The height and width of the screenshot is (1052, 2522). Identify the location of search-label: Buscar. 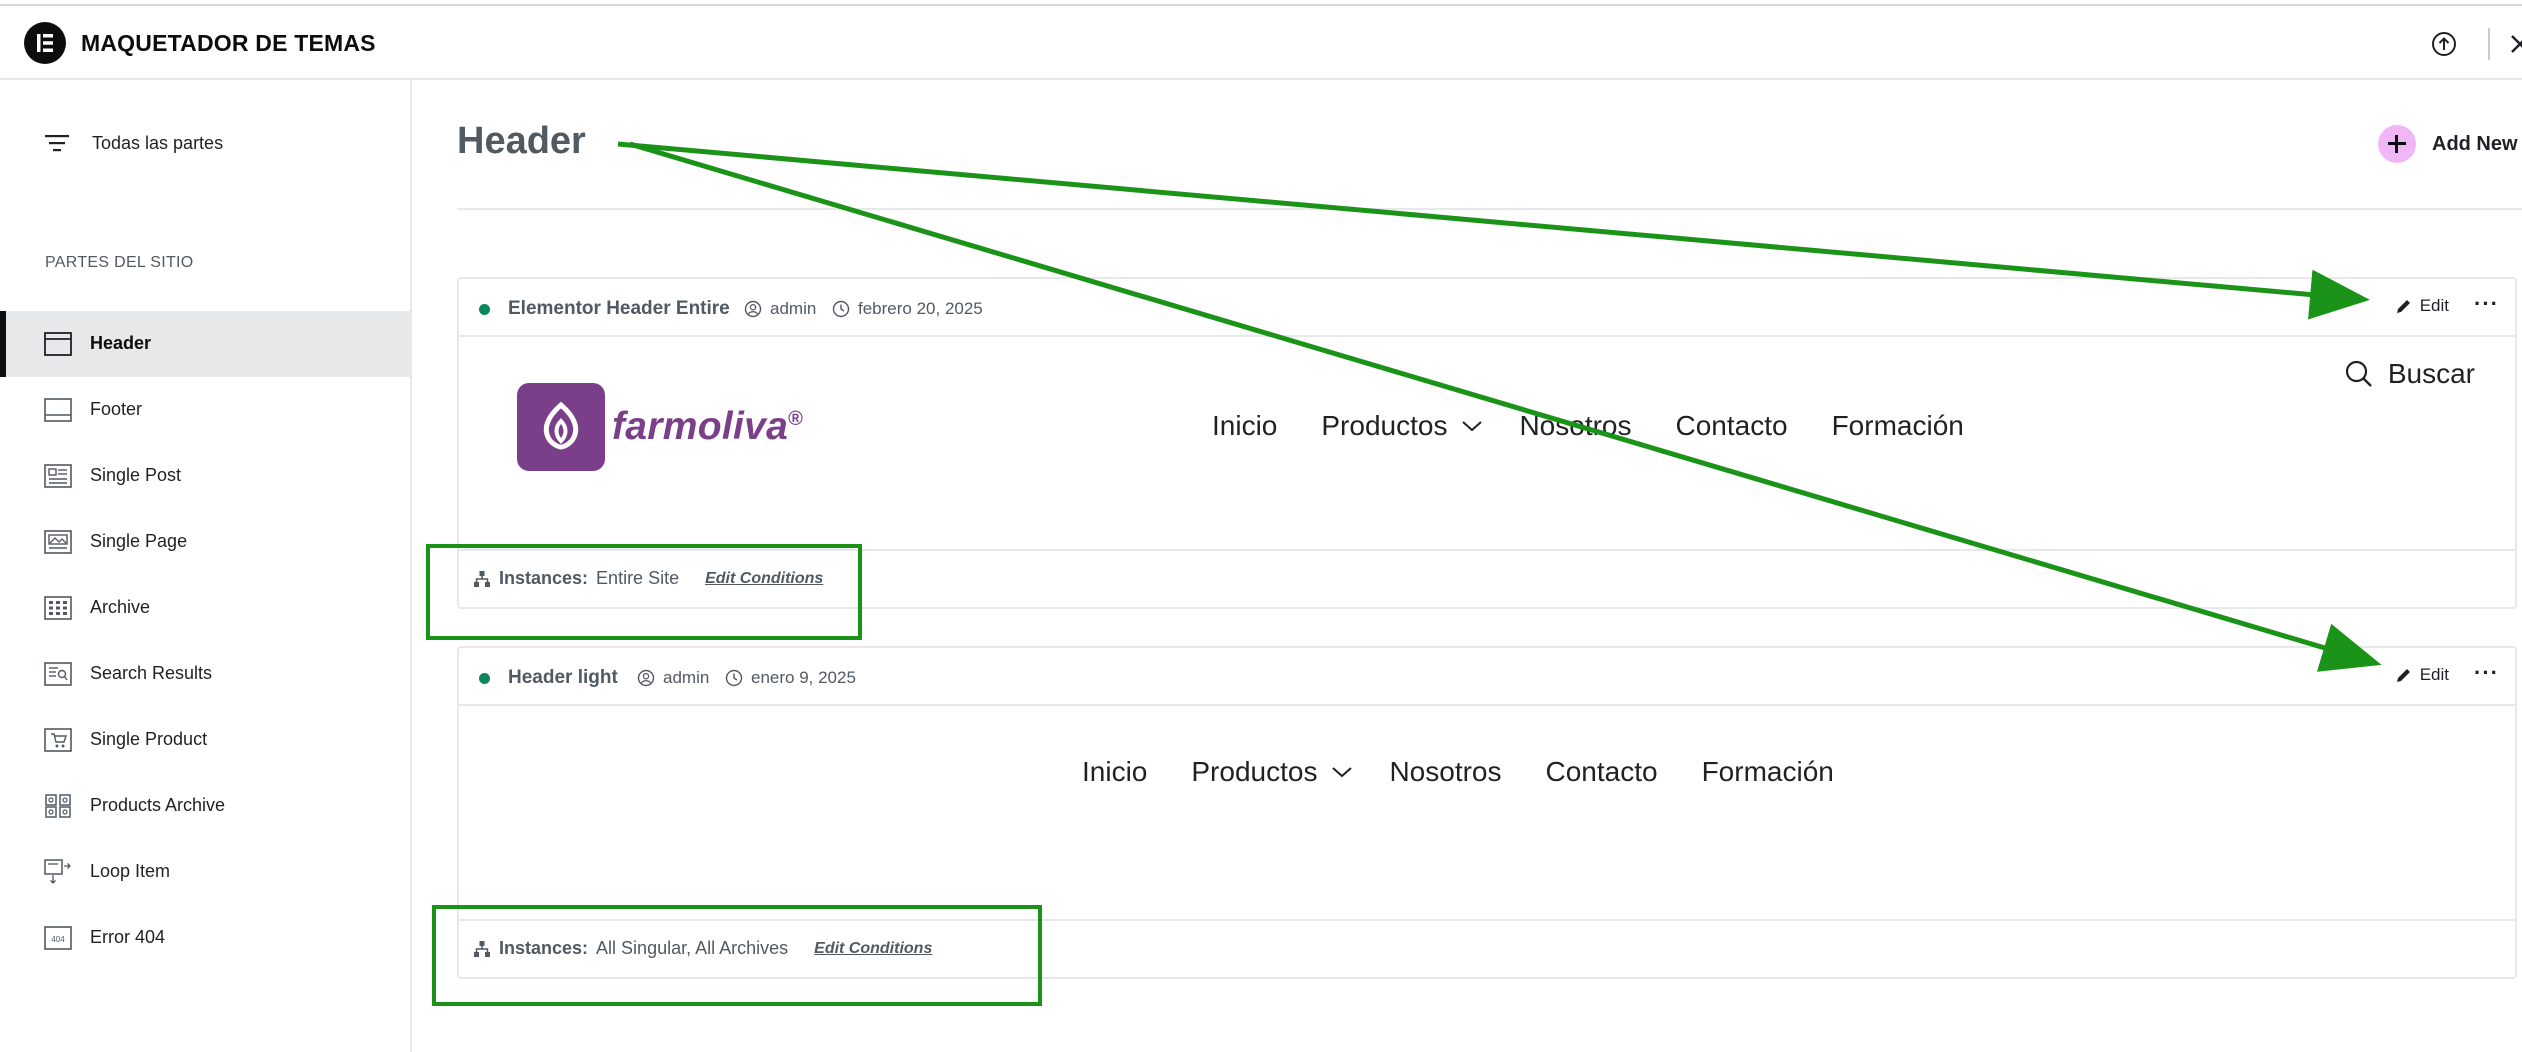
(2431, 373).